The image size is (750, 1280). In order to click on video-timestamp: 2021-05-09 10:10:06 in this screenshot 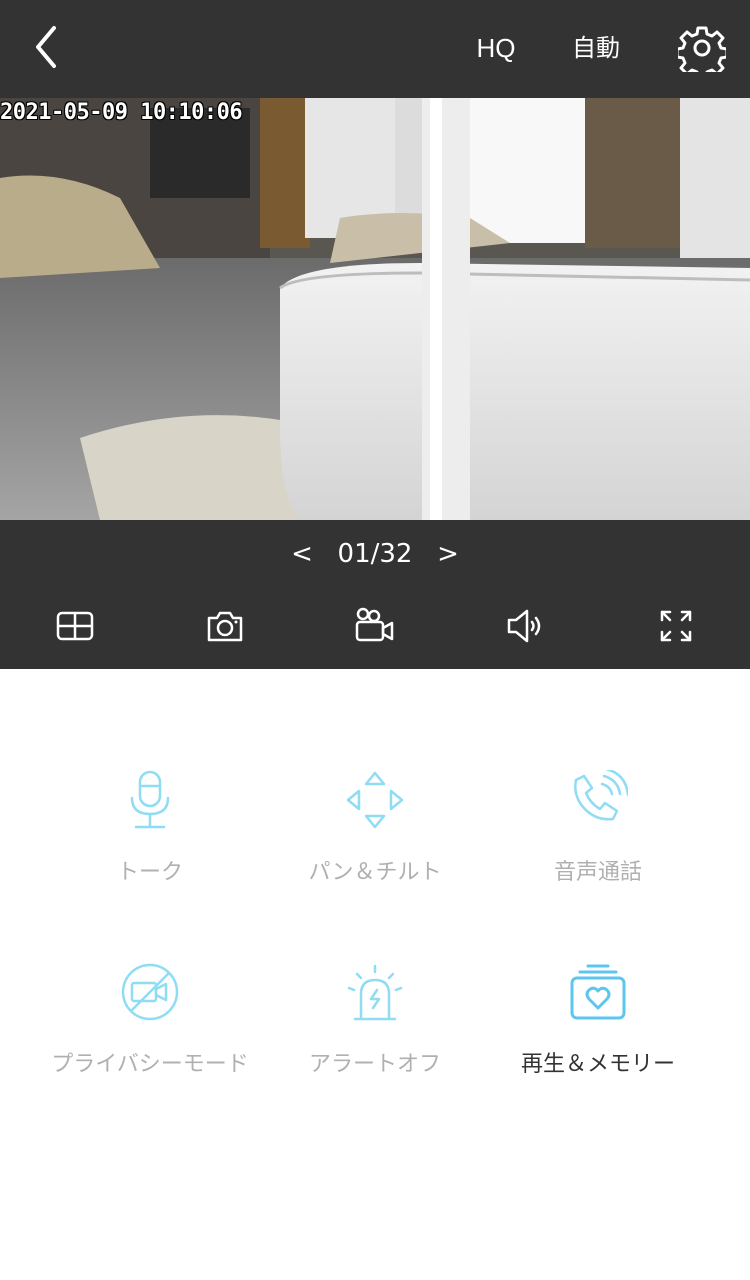, I will do `click(121, 112)`.